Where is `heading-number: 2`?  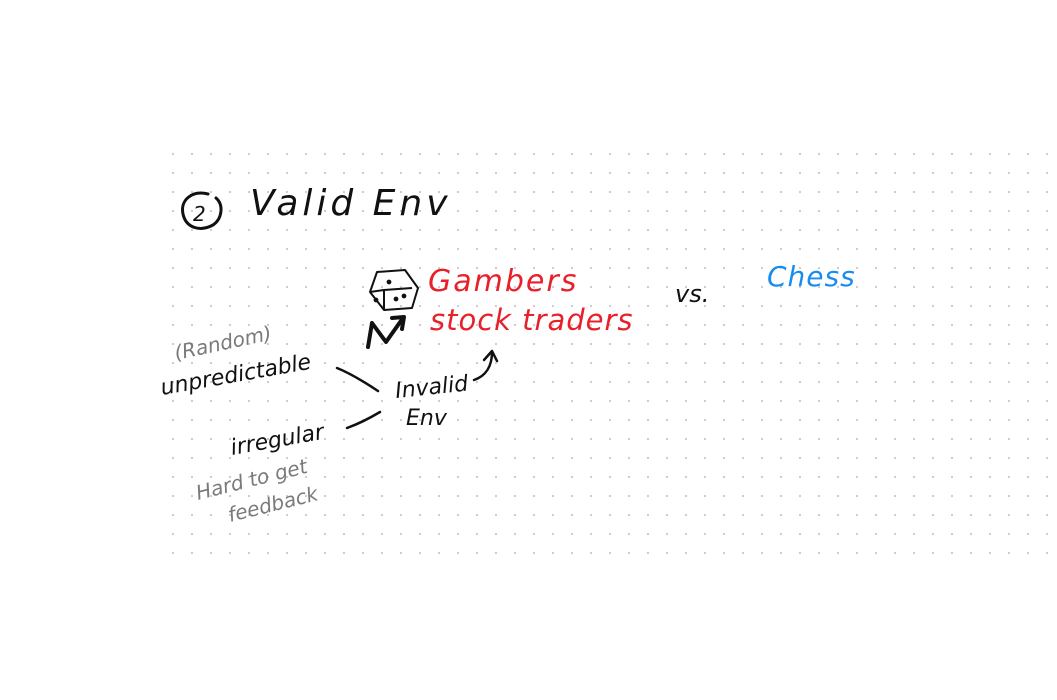 heading-number: 2 is located at coordinates (199, 214).